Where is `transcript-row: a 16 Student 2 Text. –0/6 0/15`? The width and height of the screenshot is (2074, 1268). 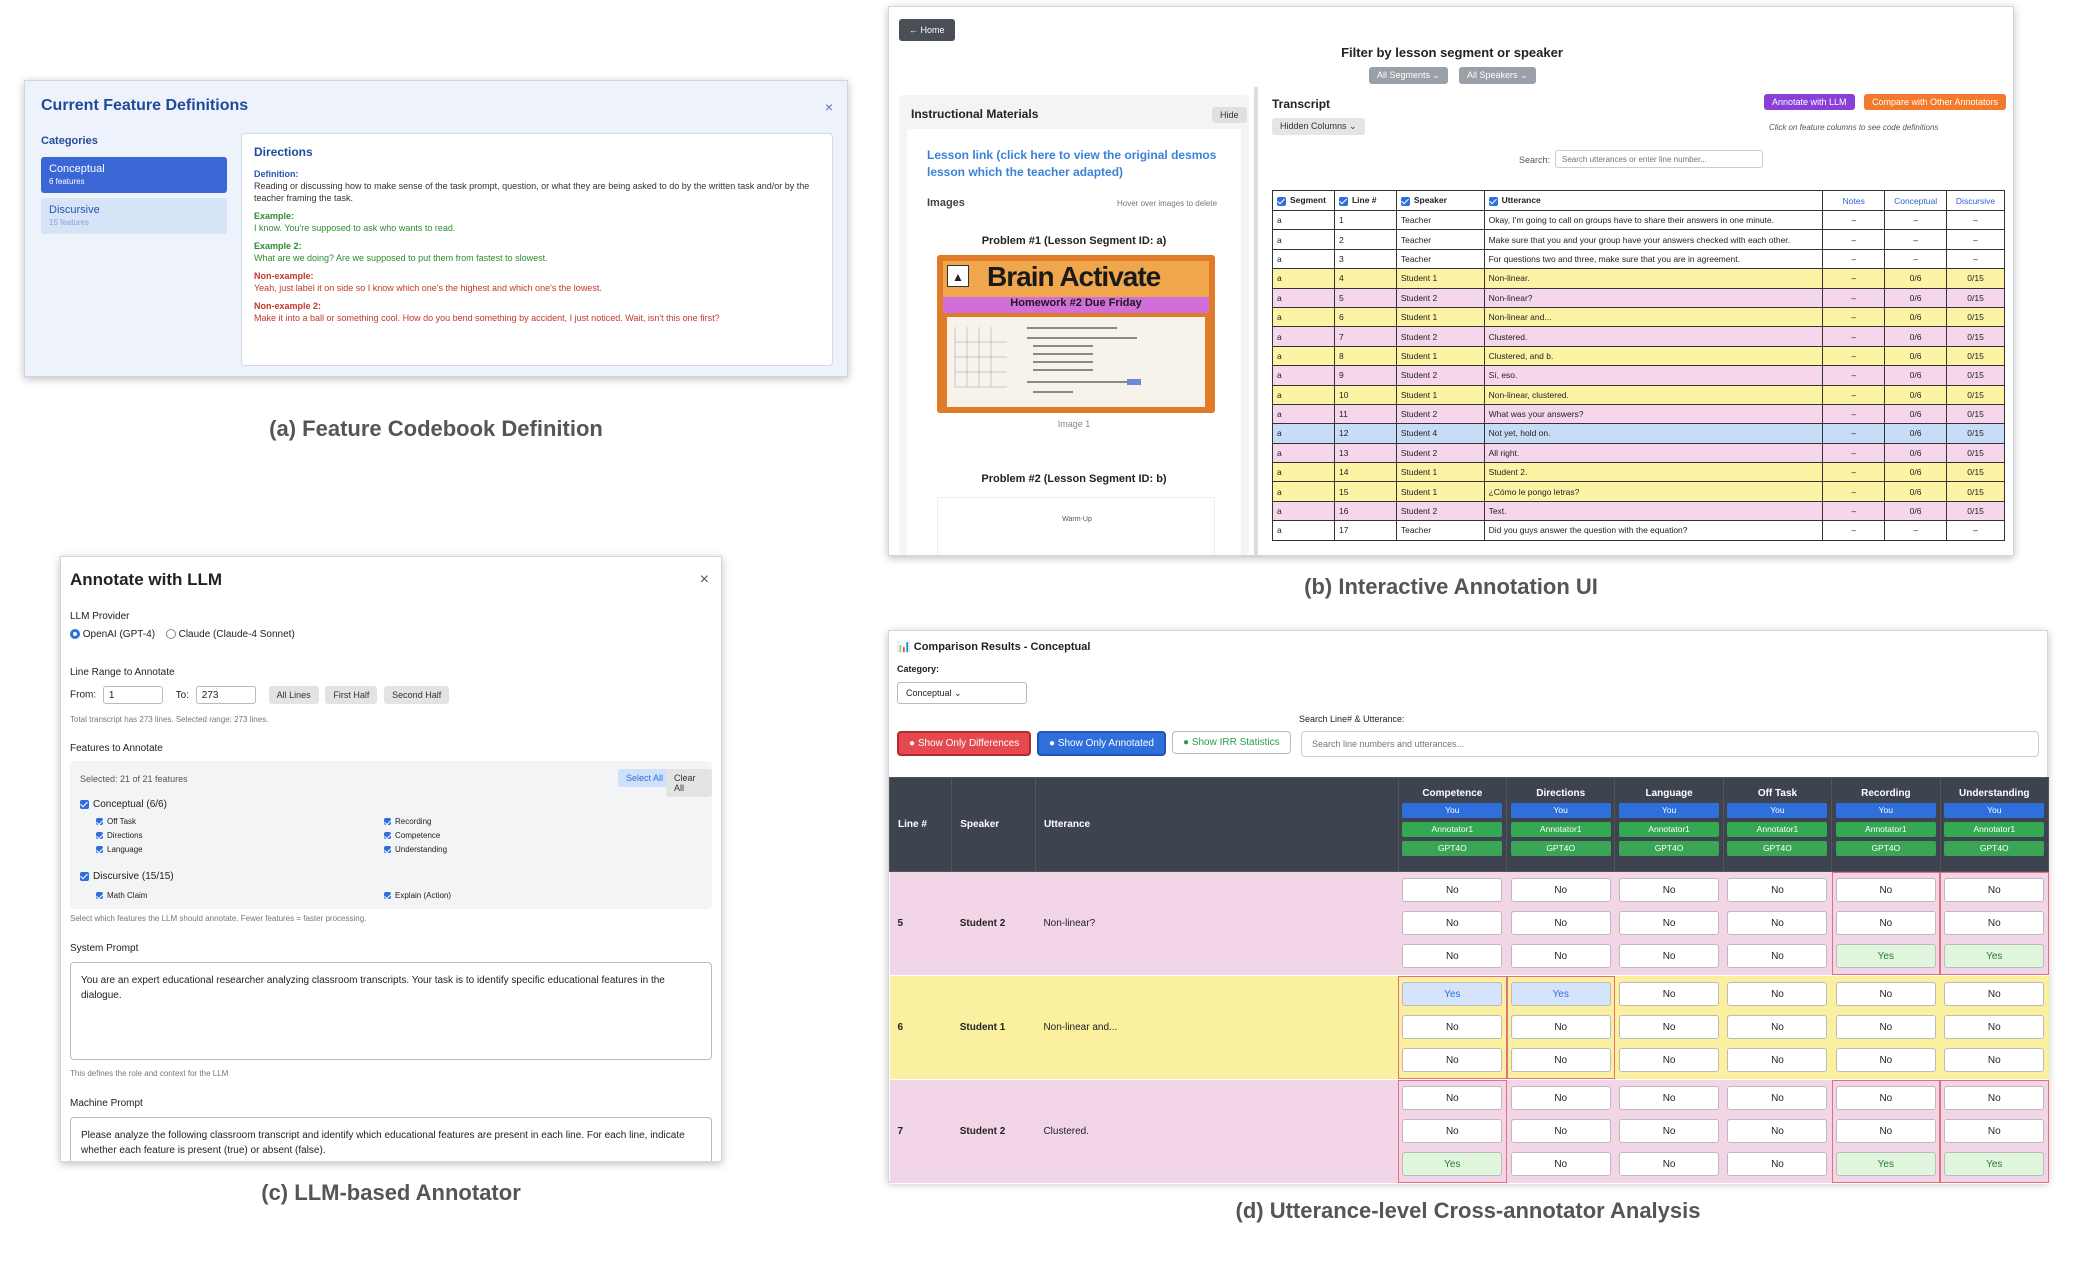
transcript-row: a 16 Student 2 Text. –0/6 0/15 is located at coordinates (1638, 511).